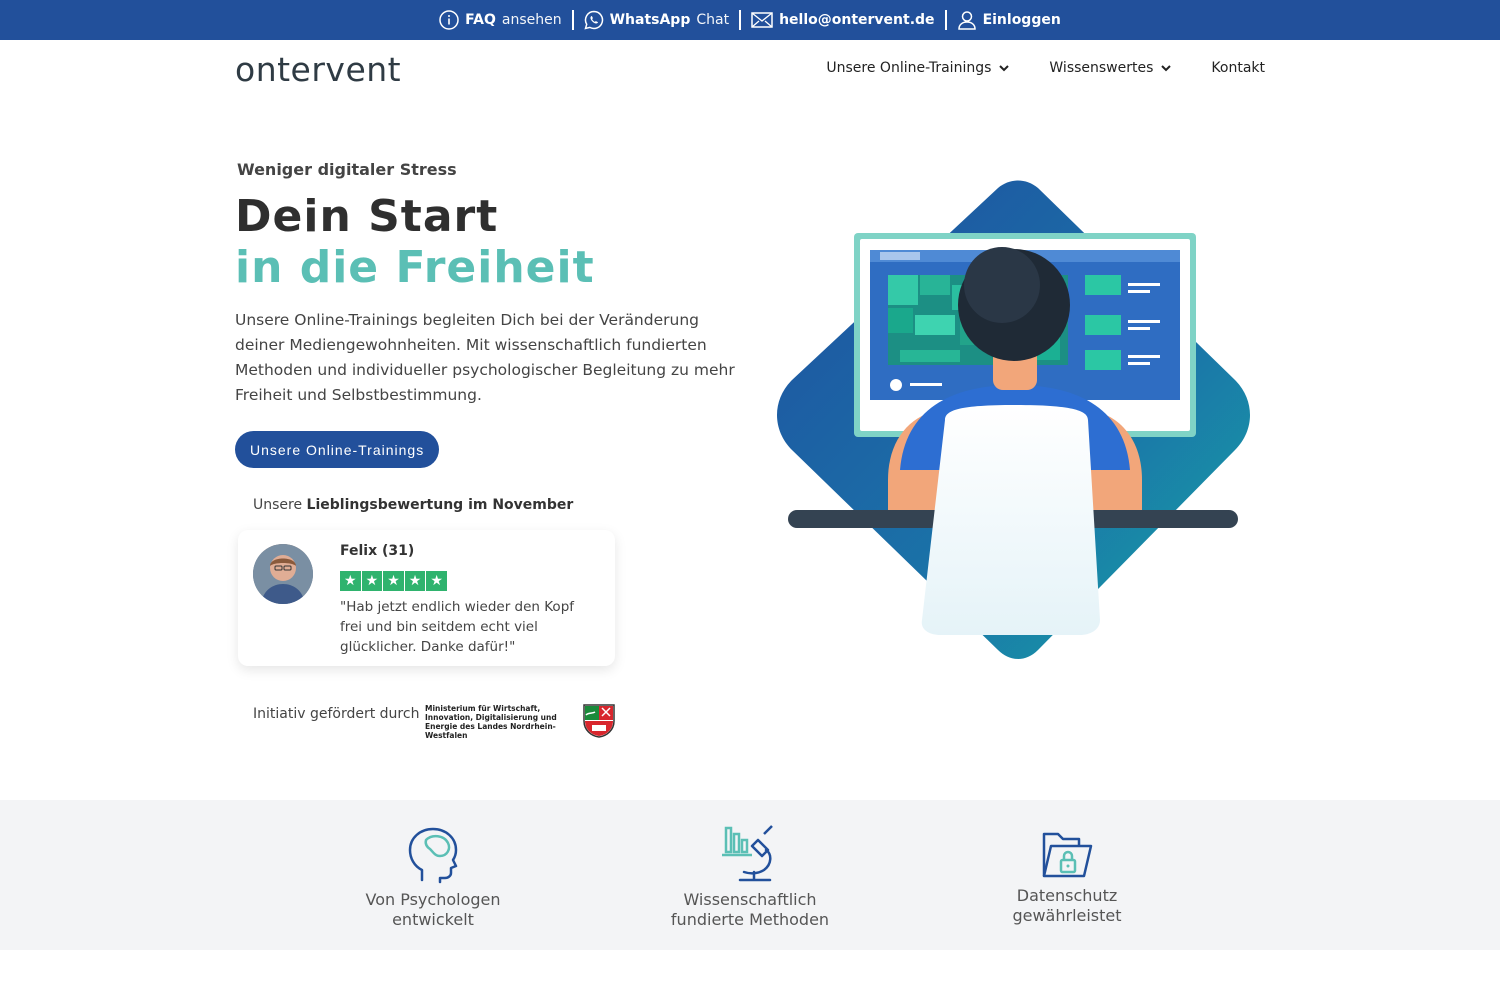  I want to click on nrw-crest-icon, so click(599, 721).